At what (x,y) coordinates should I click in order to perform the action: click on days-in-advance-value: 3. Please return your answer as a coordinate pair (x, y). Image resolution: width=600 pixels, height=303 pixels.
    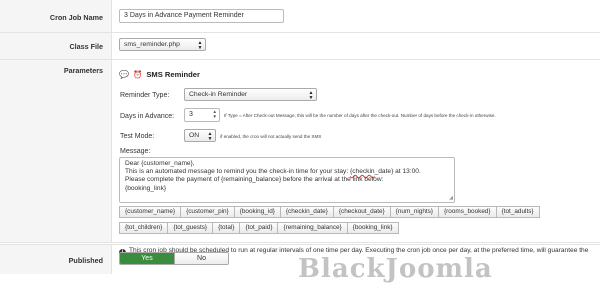
    Looking at the image, I should click on (191, 114).